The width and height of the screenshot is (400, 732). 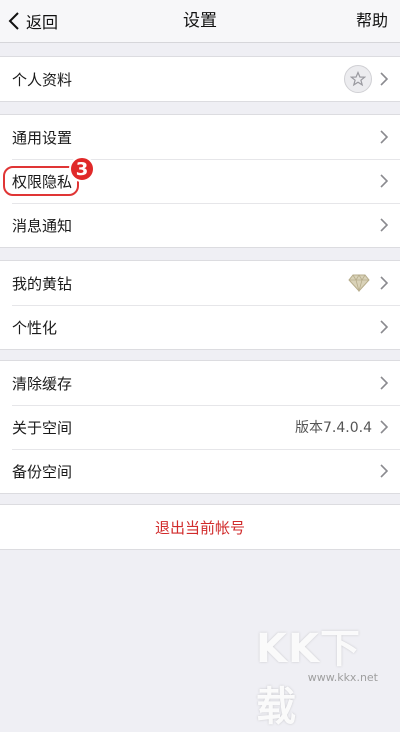 I want to click on row-label: 备份空间, so click(x=42, y=471).